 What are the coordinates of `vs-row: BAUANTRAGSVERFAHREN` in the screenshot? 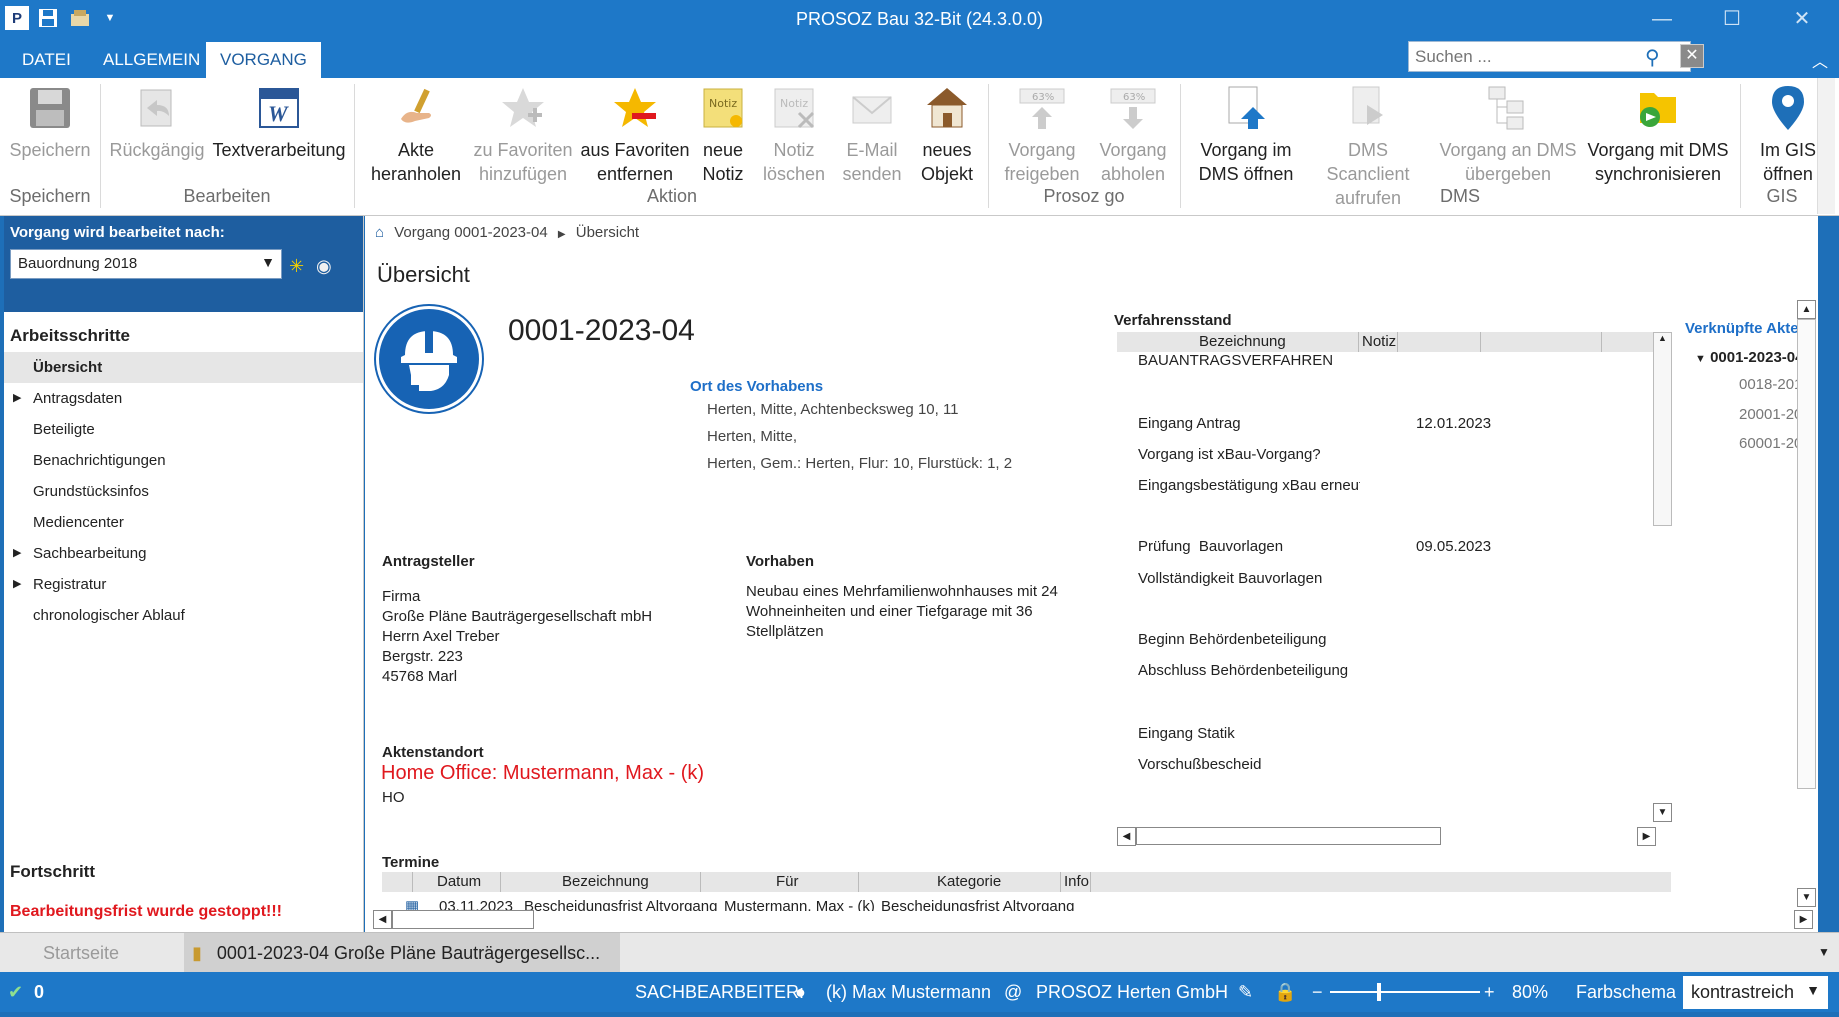 It's located at (1235, 360).